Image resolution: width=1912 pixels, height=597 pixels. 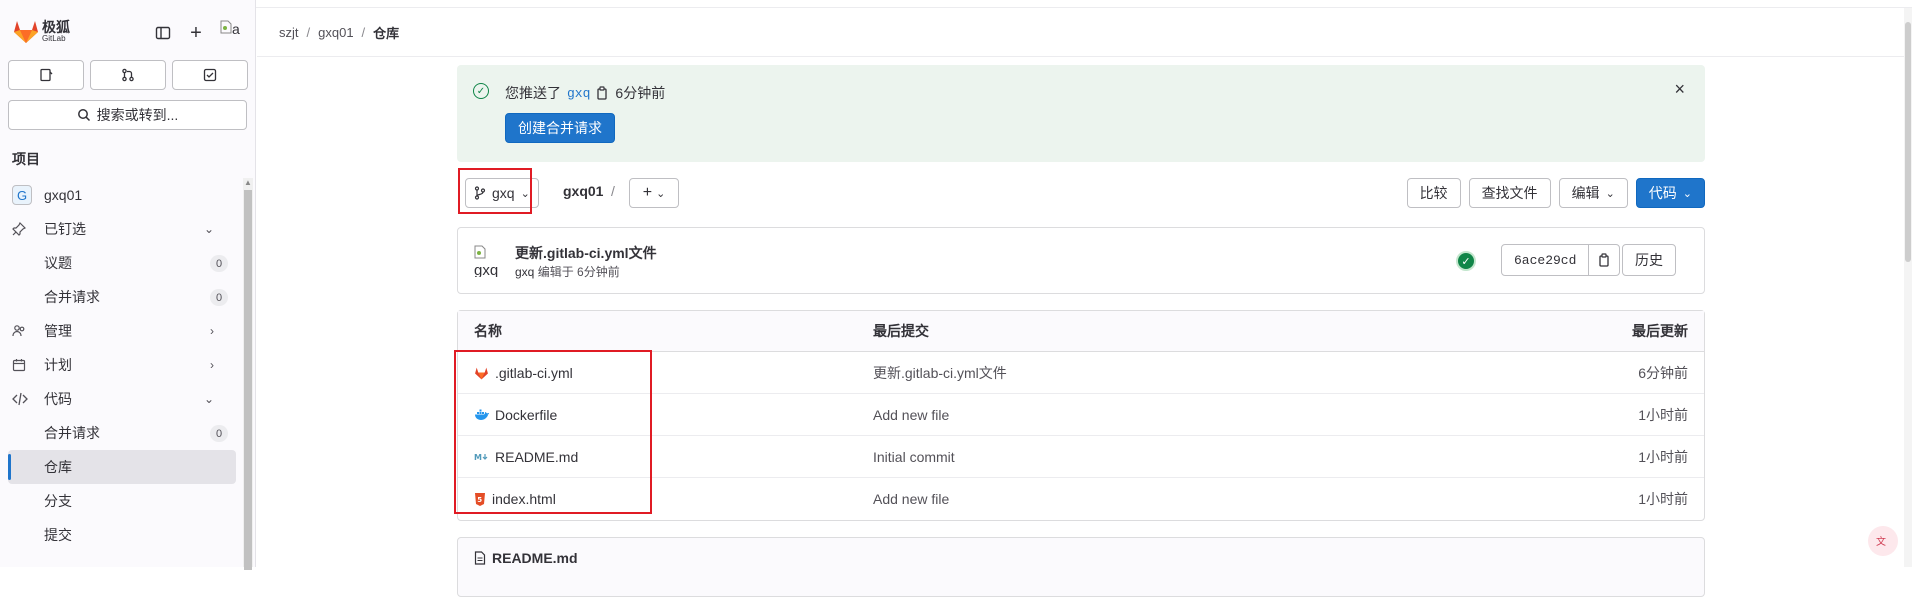 What do you see at coordinates (480, 558) in the screenshot?
I see `file-icon` at bounding box center [480, 558].